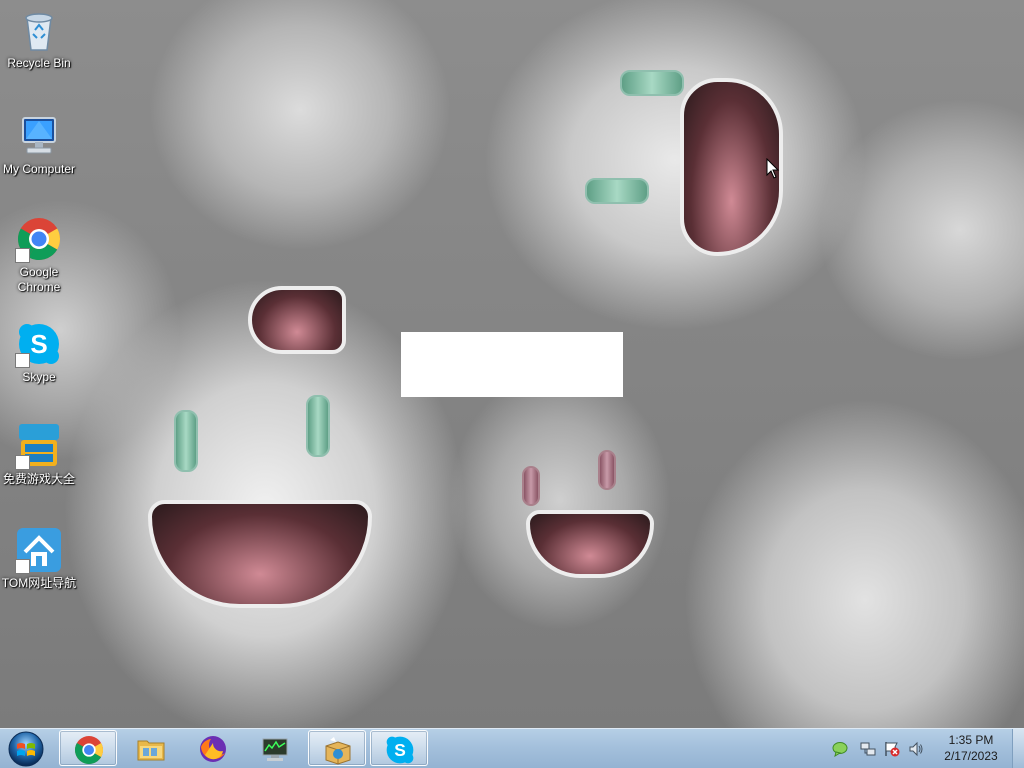  What do you see at coordinates (971, 748) in the screenshot?
I see `clock: 1:35 PM 2/17/2023` at bounding box center [971, 748].